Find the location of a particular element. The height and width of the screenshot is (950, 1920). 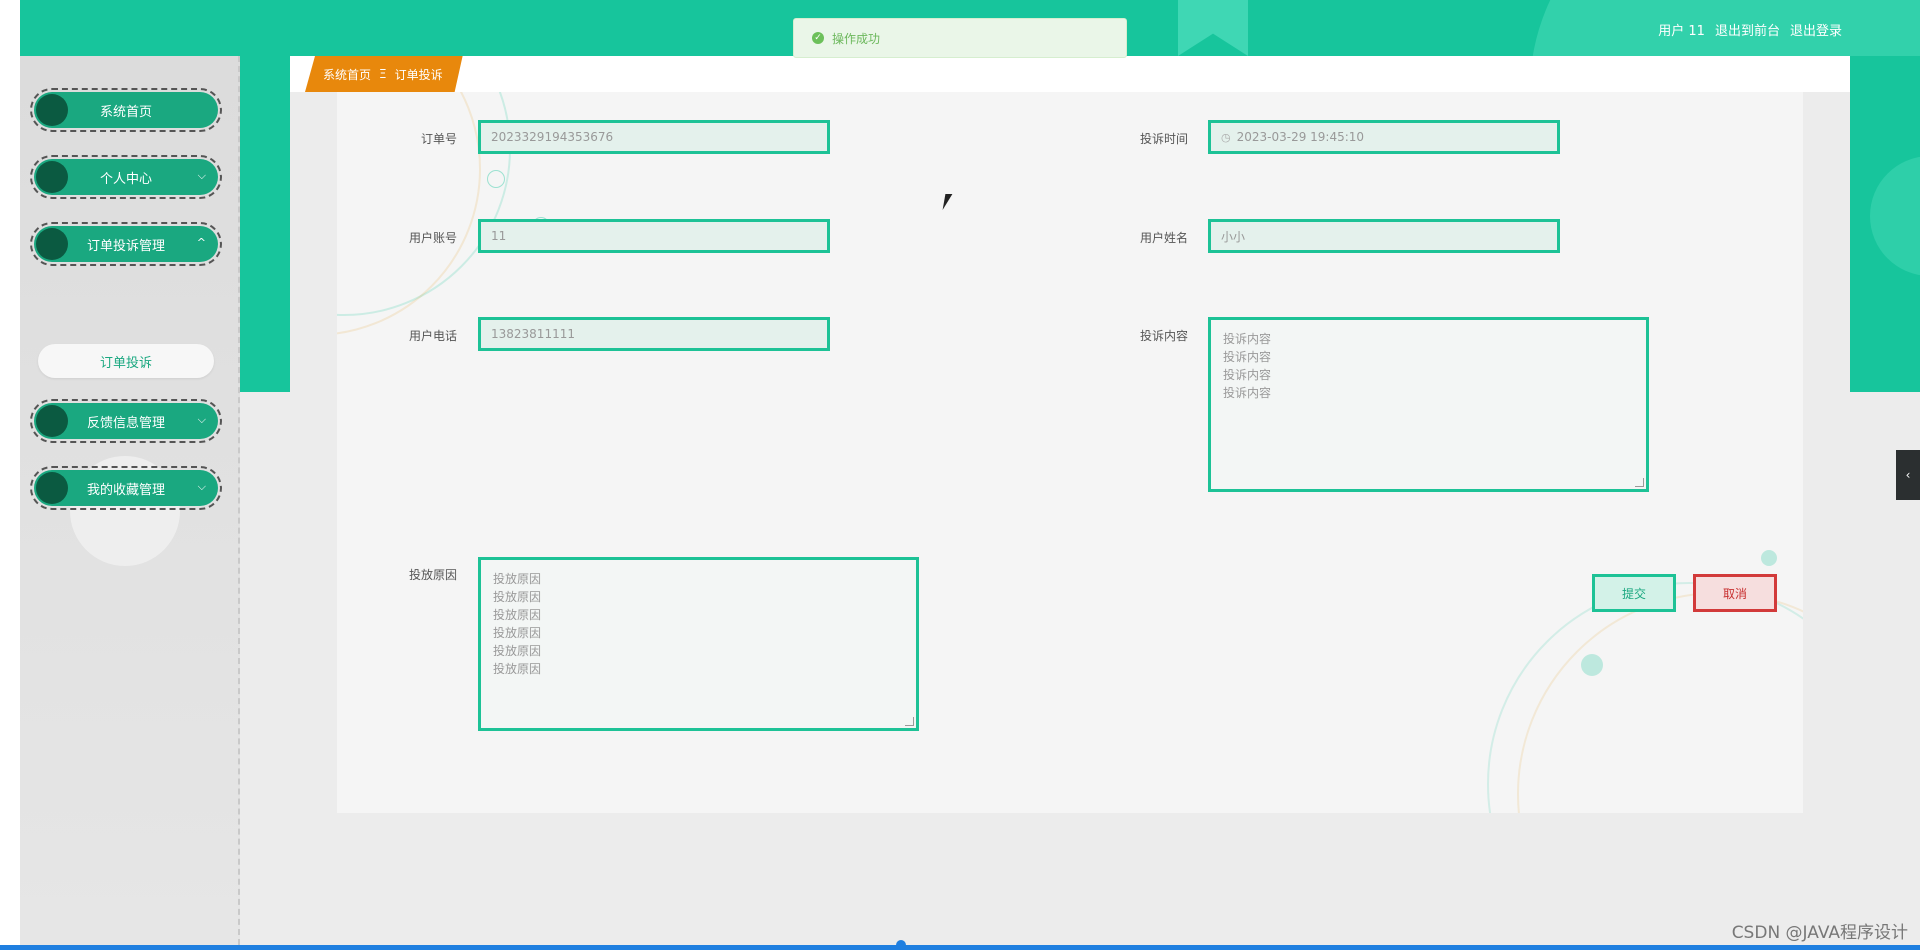

sidebar-item-label: 个人中心 is located at coordinates (125, 179).